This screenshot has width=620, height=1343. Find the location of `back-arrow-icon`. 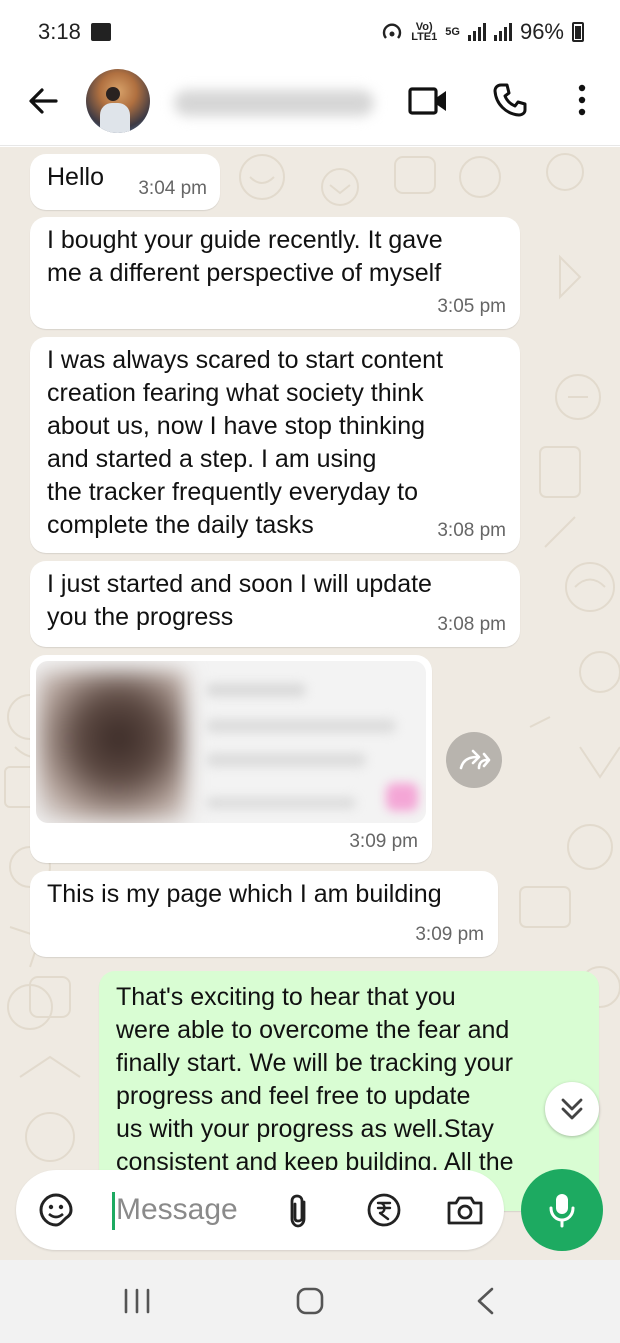

back-arrow-icon is located at coordinates (43, 101).